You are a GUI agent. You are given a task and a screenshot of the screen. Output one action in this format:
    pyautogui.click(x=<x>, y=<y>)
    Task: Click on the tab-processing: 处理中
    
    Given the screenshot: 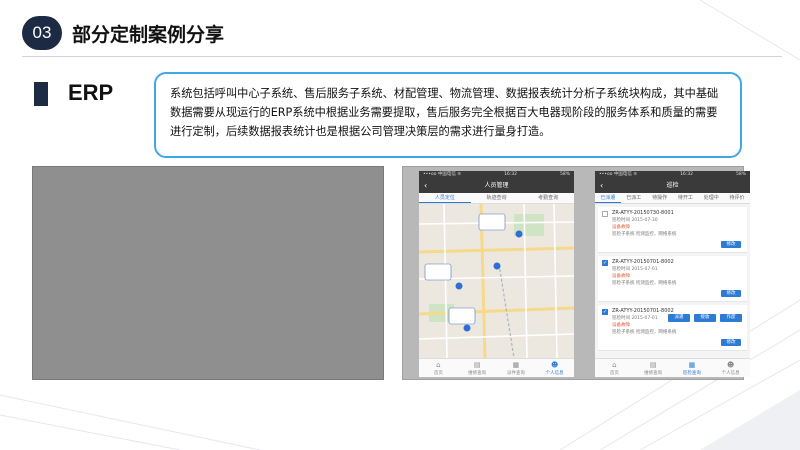 What is the action you would take?
    pyautogui.click(x=711, y=198)
    